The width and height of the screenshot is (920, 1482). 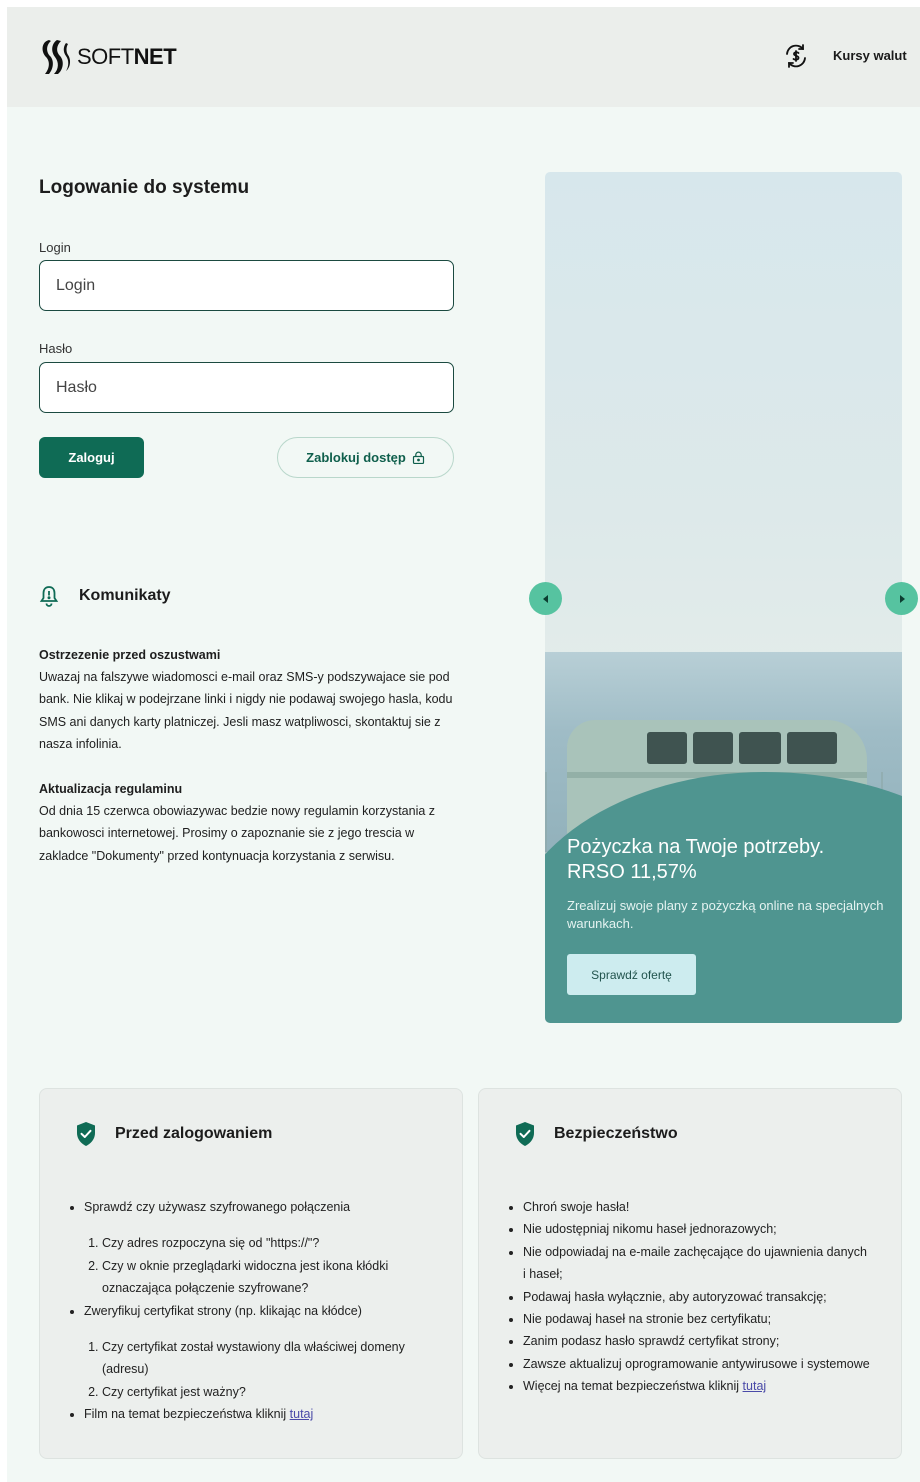 I want to click on arrow-right-icon, so click(x=902, y=598).